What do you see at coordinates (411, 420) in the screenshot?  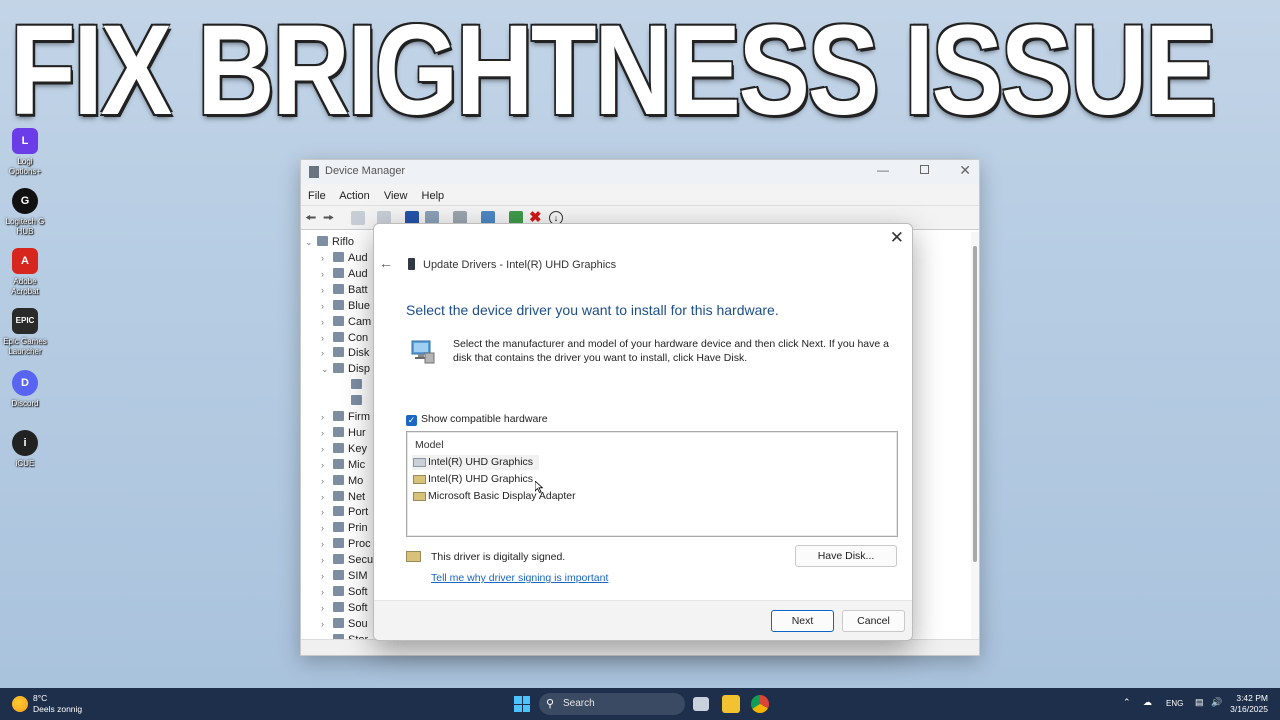 I see `checkbox-checked-icon: ✓` at bounding box center [411, 420].